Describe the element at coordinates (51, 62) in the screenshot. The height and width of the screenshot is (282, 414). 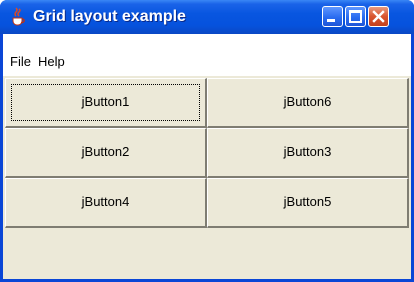
I see `menu-help: Help` at that location.